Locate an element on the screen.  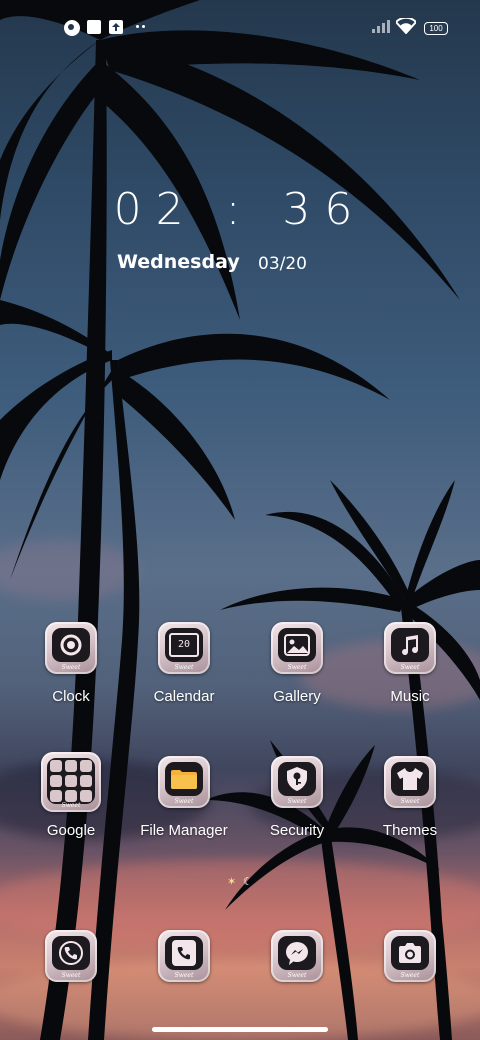
google-folder-icon: Sweet is located at coordinates (71, 782).